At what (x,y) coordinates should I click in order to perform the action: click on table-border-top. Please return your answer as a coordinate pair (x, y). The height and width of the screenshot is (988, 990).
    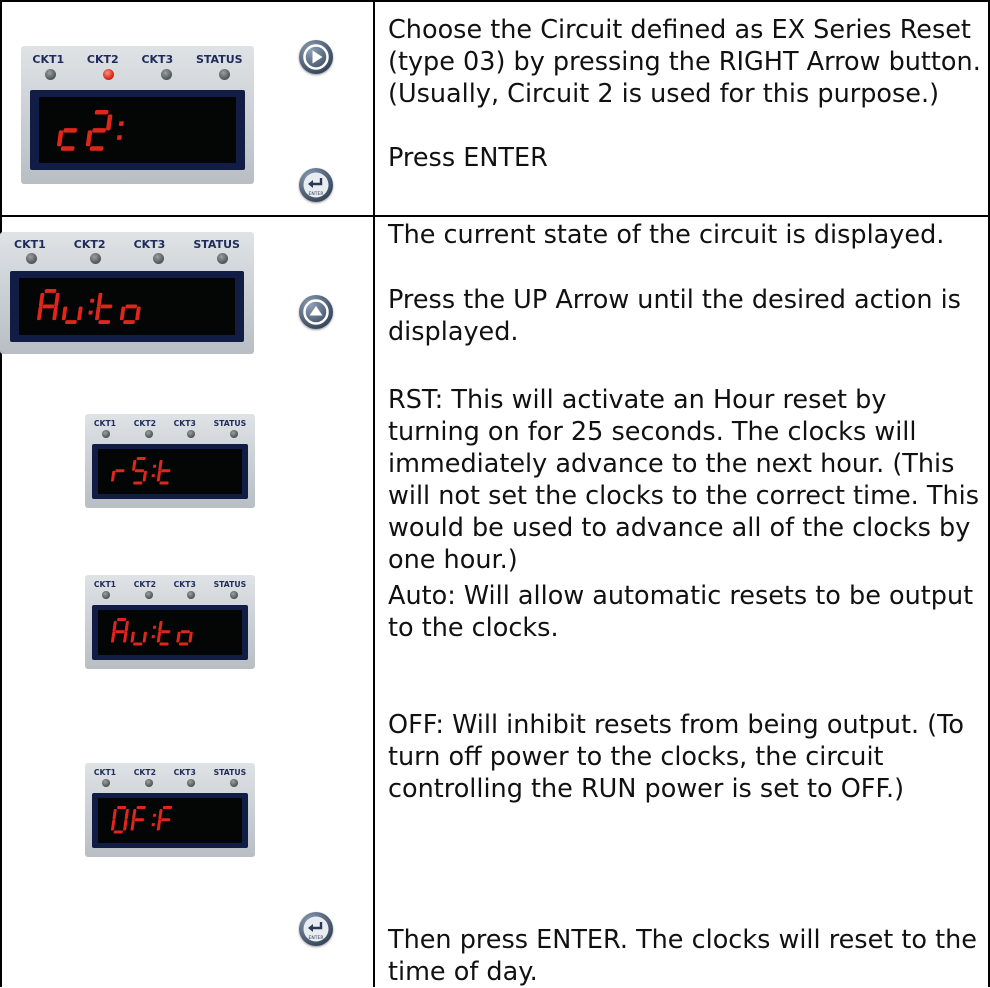
    Looking at the image, I should click on (495, 1).